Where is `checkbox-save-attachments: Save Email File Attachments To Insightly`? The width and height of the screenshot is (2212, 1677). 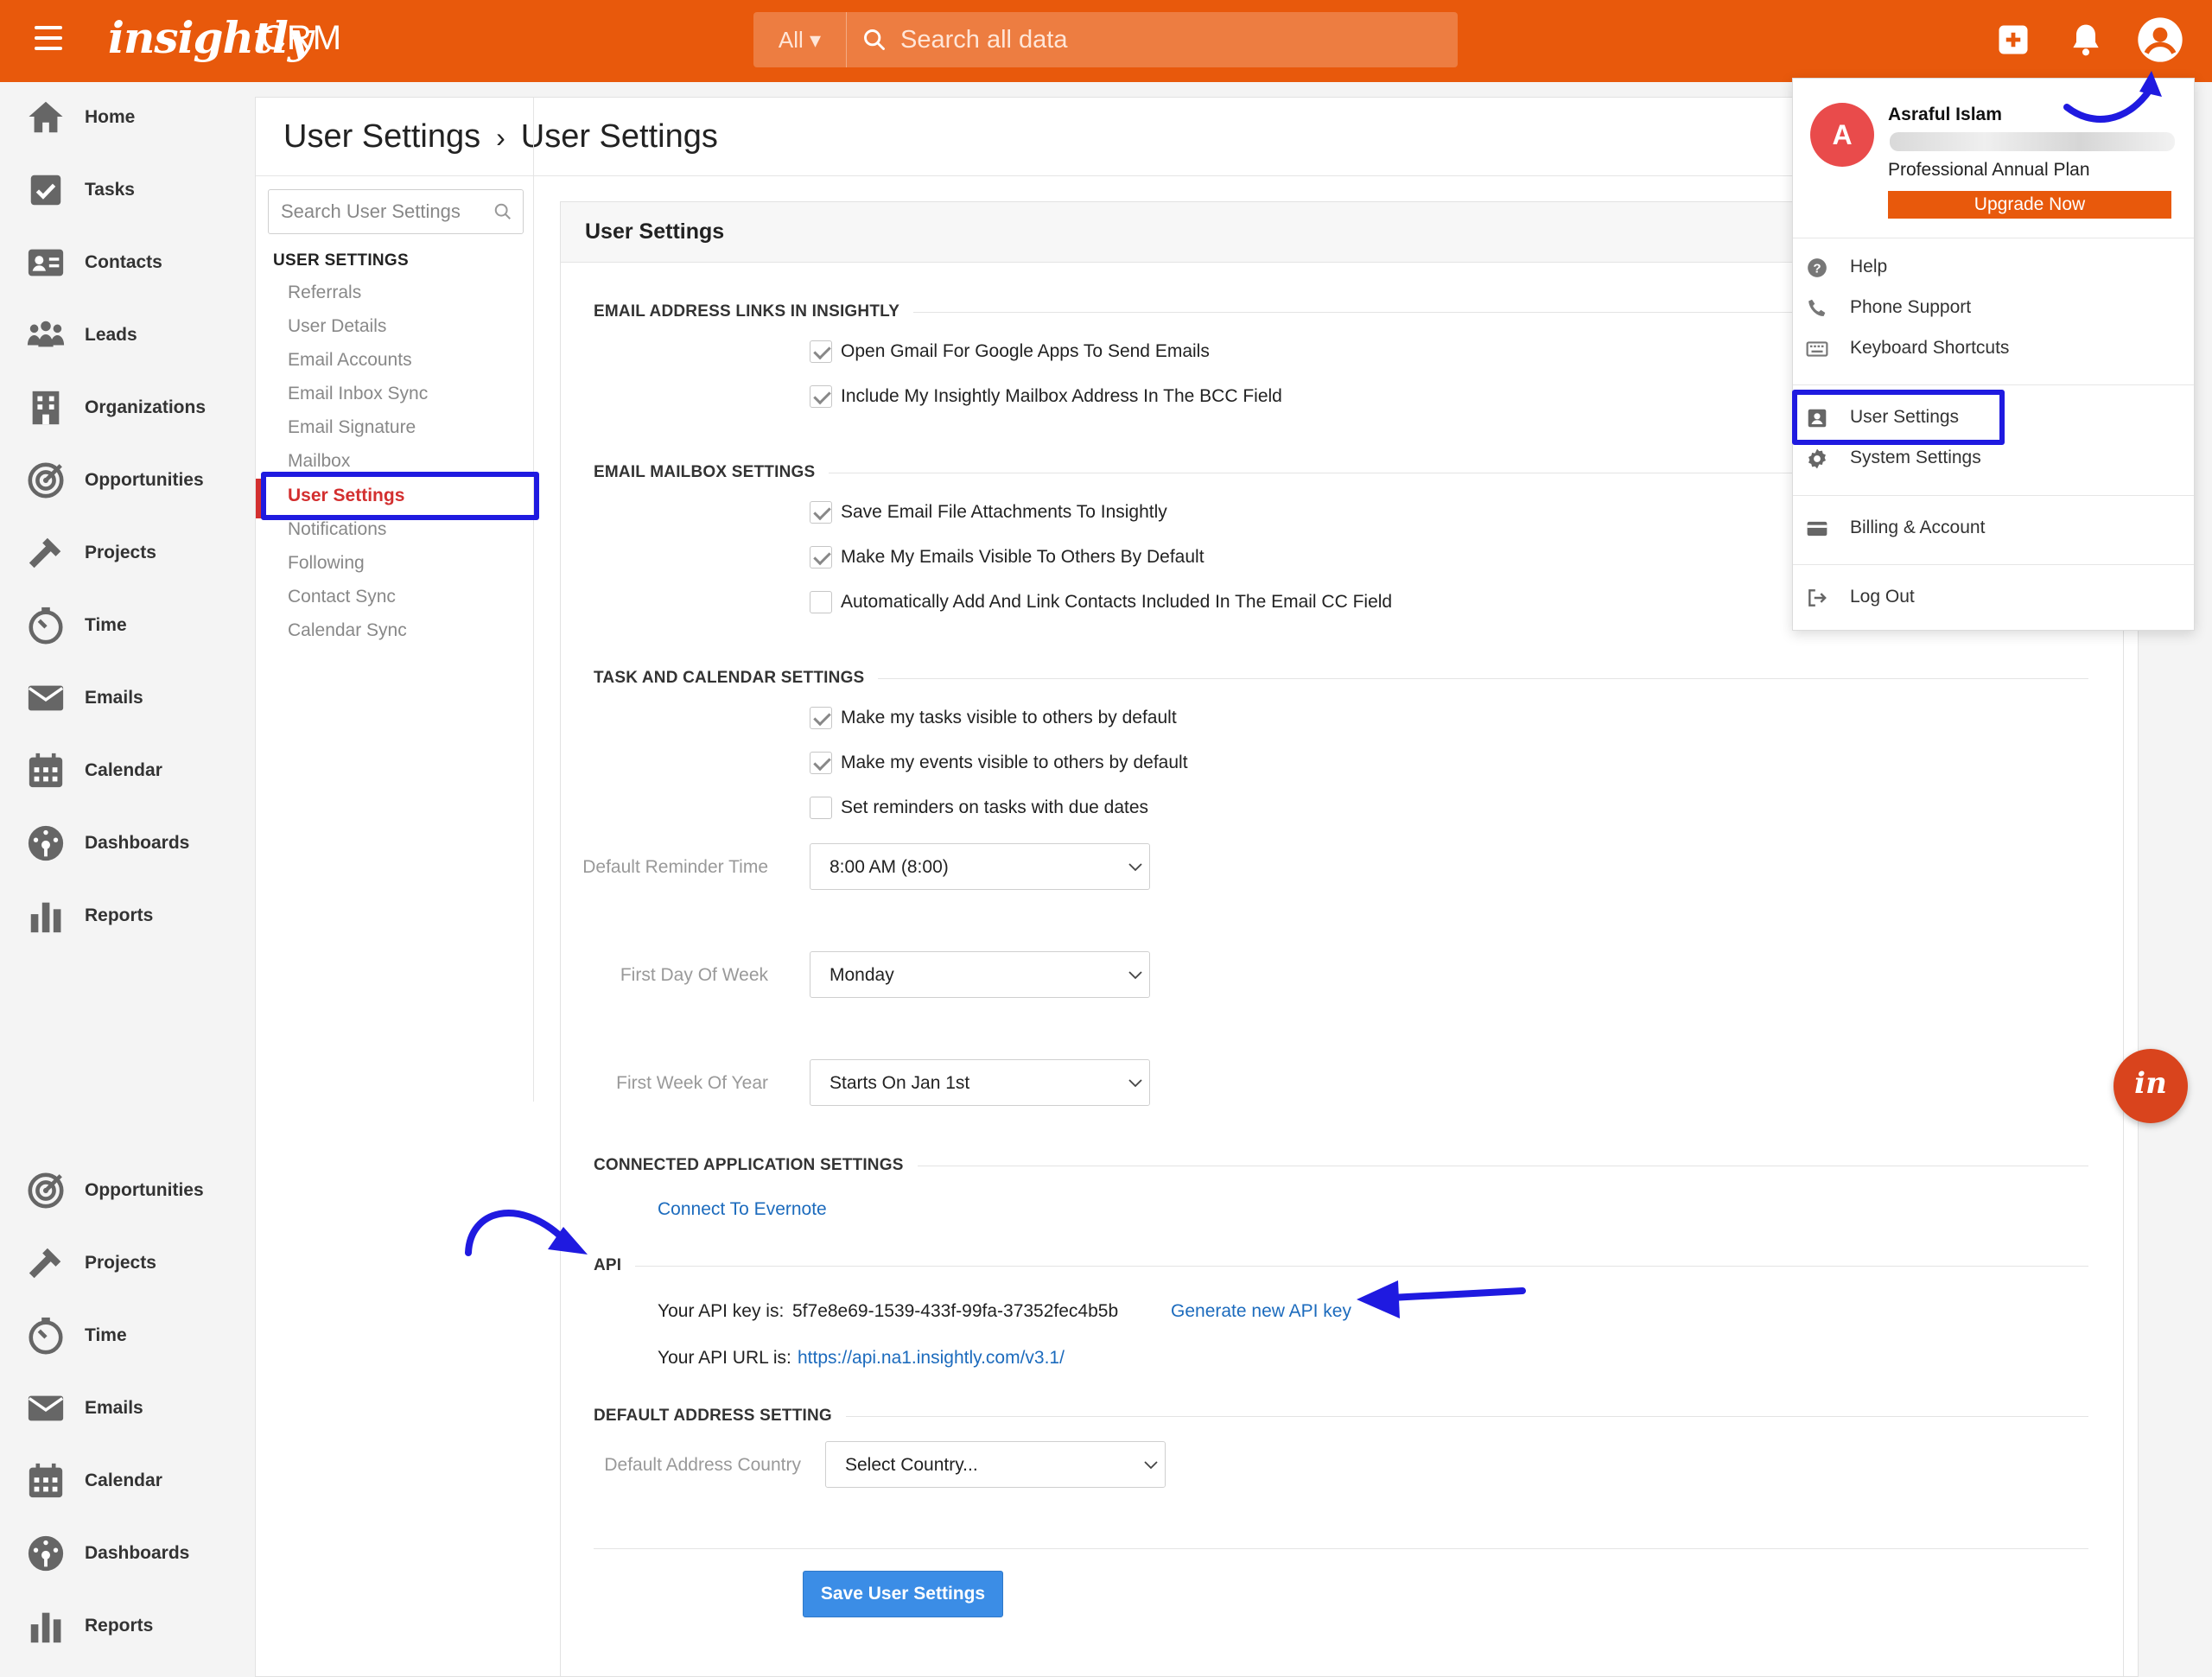 checkbox-save-attachments: Save Email File Attachments To Insightly is located at coordinates (988, 512).